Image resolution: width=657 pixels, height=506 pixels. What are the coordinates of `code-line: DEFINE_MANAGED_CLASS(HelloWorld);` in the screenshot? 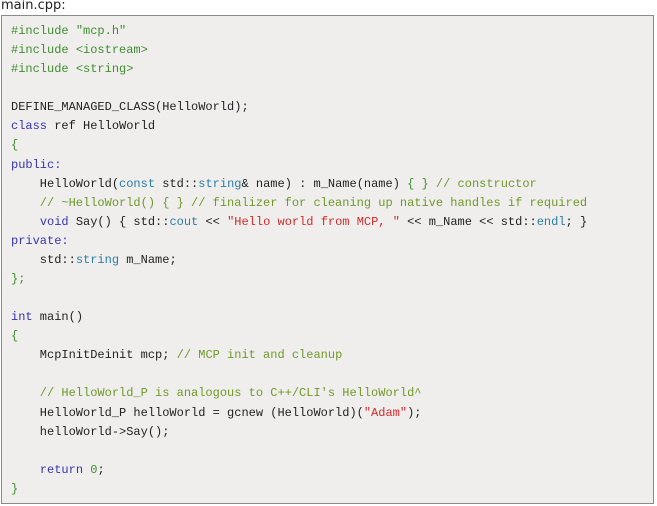 It's located at (299, 107).